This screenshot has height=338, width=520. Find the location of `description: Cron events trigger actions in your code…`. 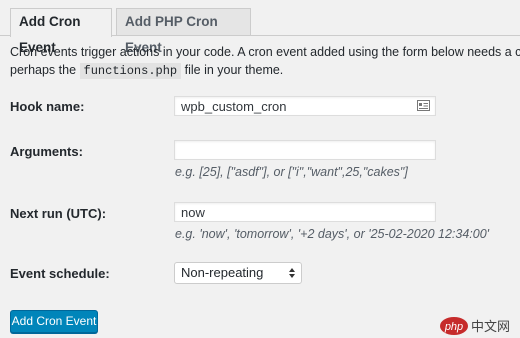

description: Cron events trigger actions in your code… is located at coordinates (265, 61).